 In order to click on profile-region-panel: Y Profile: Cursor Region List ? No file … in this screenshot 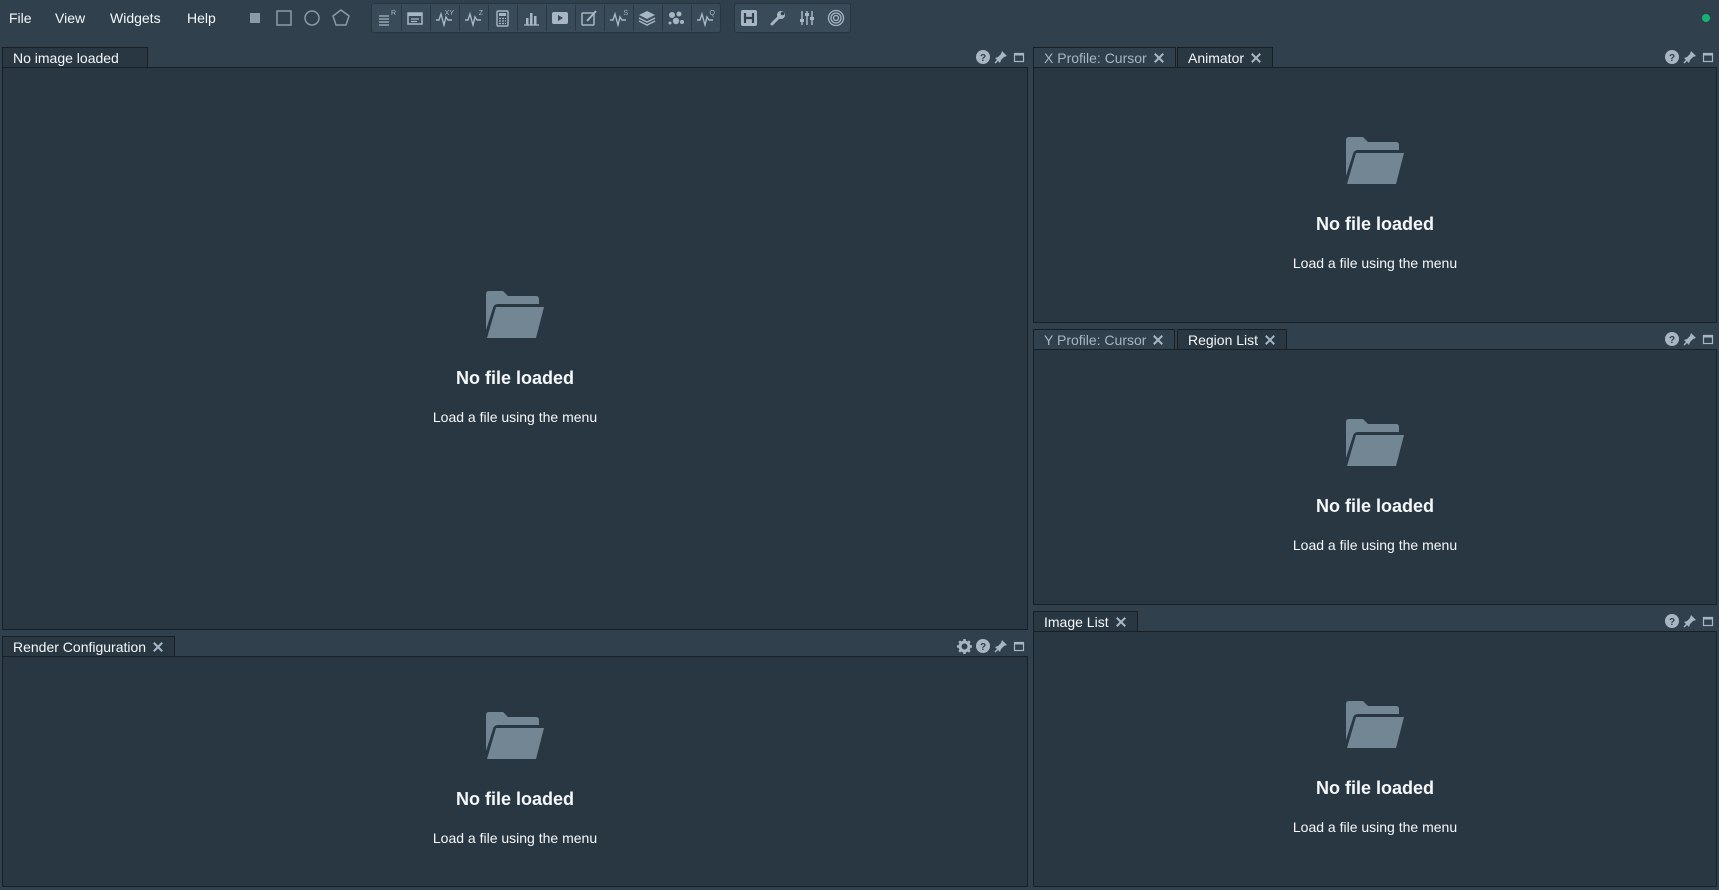, I will do `click(1375, 466)`.